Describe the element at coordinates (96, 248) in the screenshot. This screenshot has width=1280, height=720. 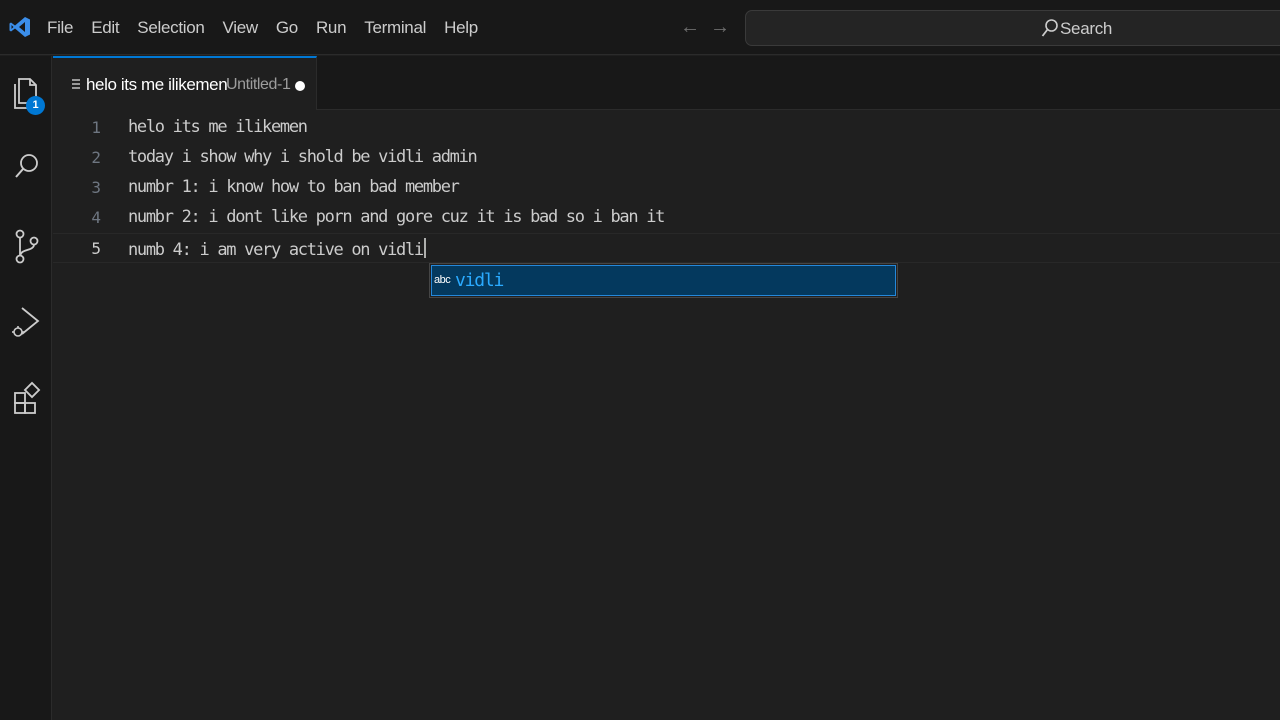
I see `line-number: 5` at that location.